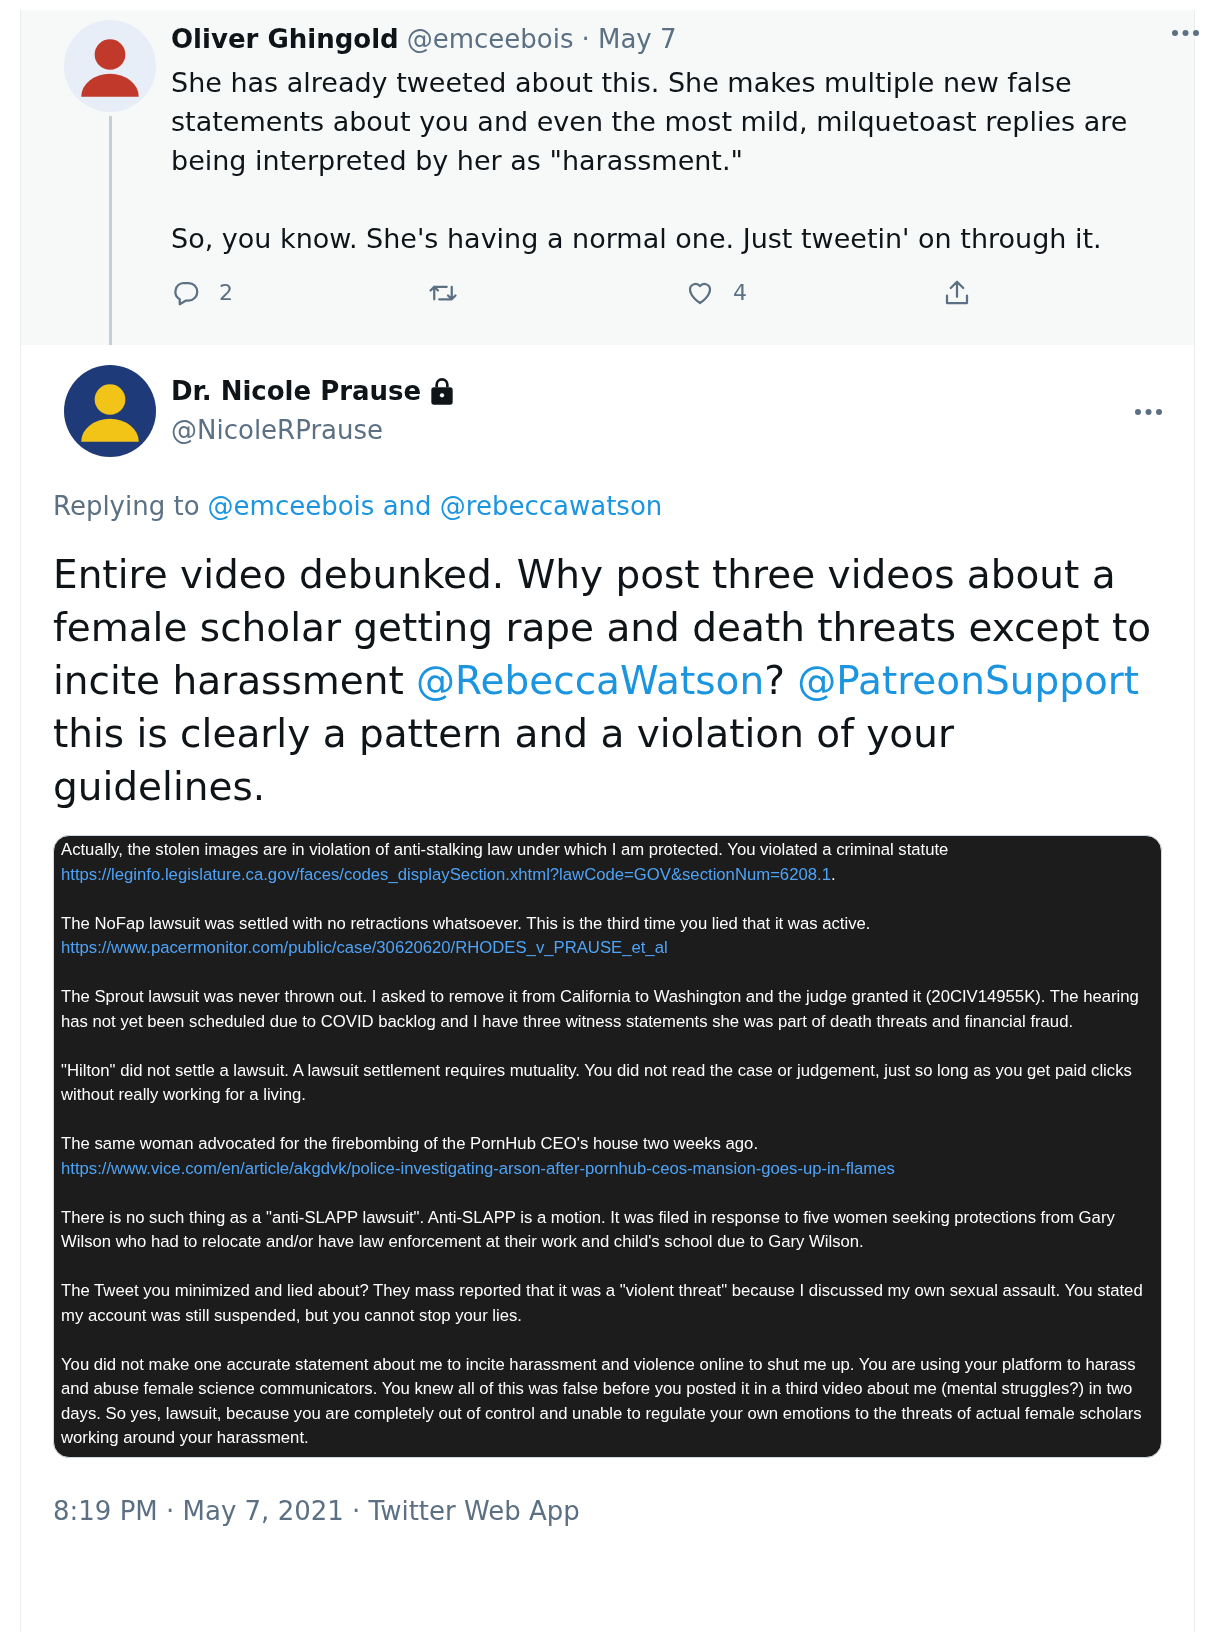 The width and height of the screenshot is (1215, 1632). What do you see at coordinates (364, 947) in the screenshot?
I see `url-link: https://www.pacermonitor.com/public/case/30620620/RHODES_v_PRAUSE_et_al` at bounding box center [364, 947].